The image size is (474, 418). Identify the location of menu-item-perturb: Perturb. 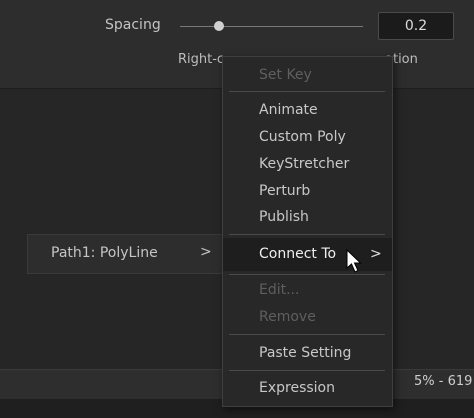
(307, 191).